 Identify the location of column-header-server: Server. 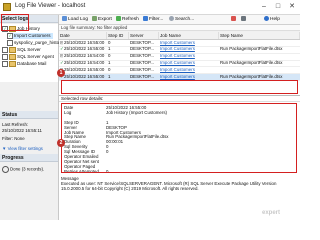
(144, 35).